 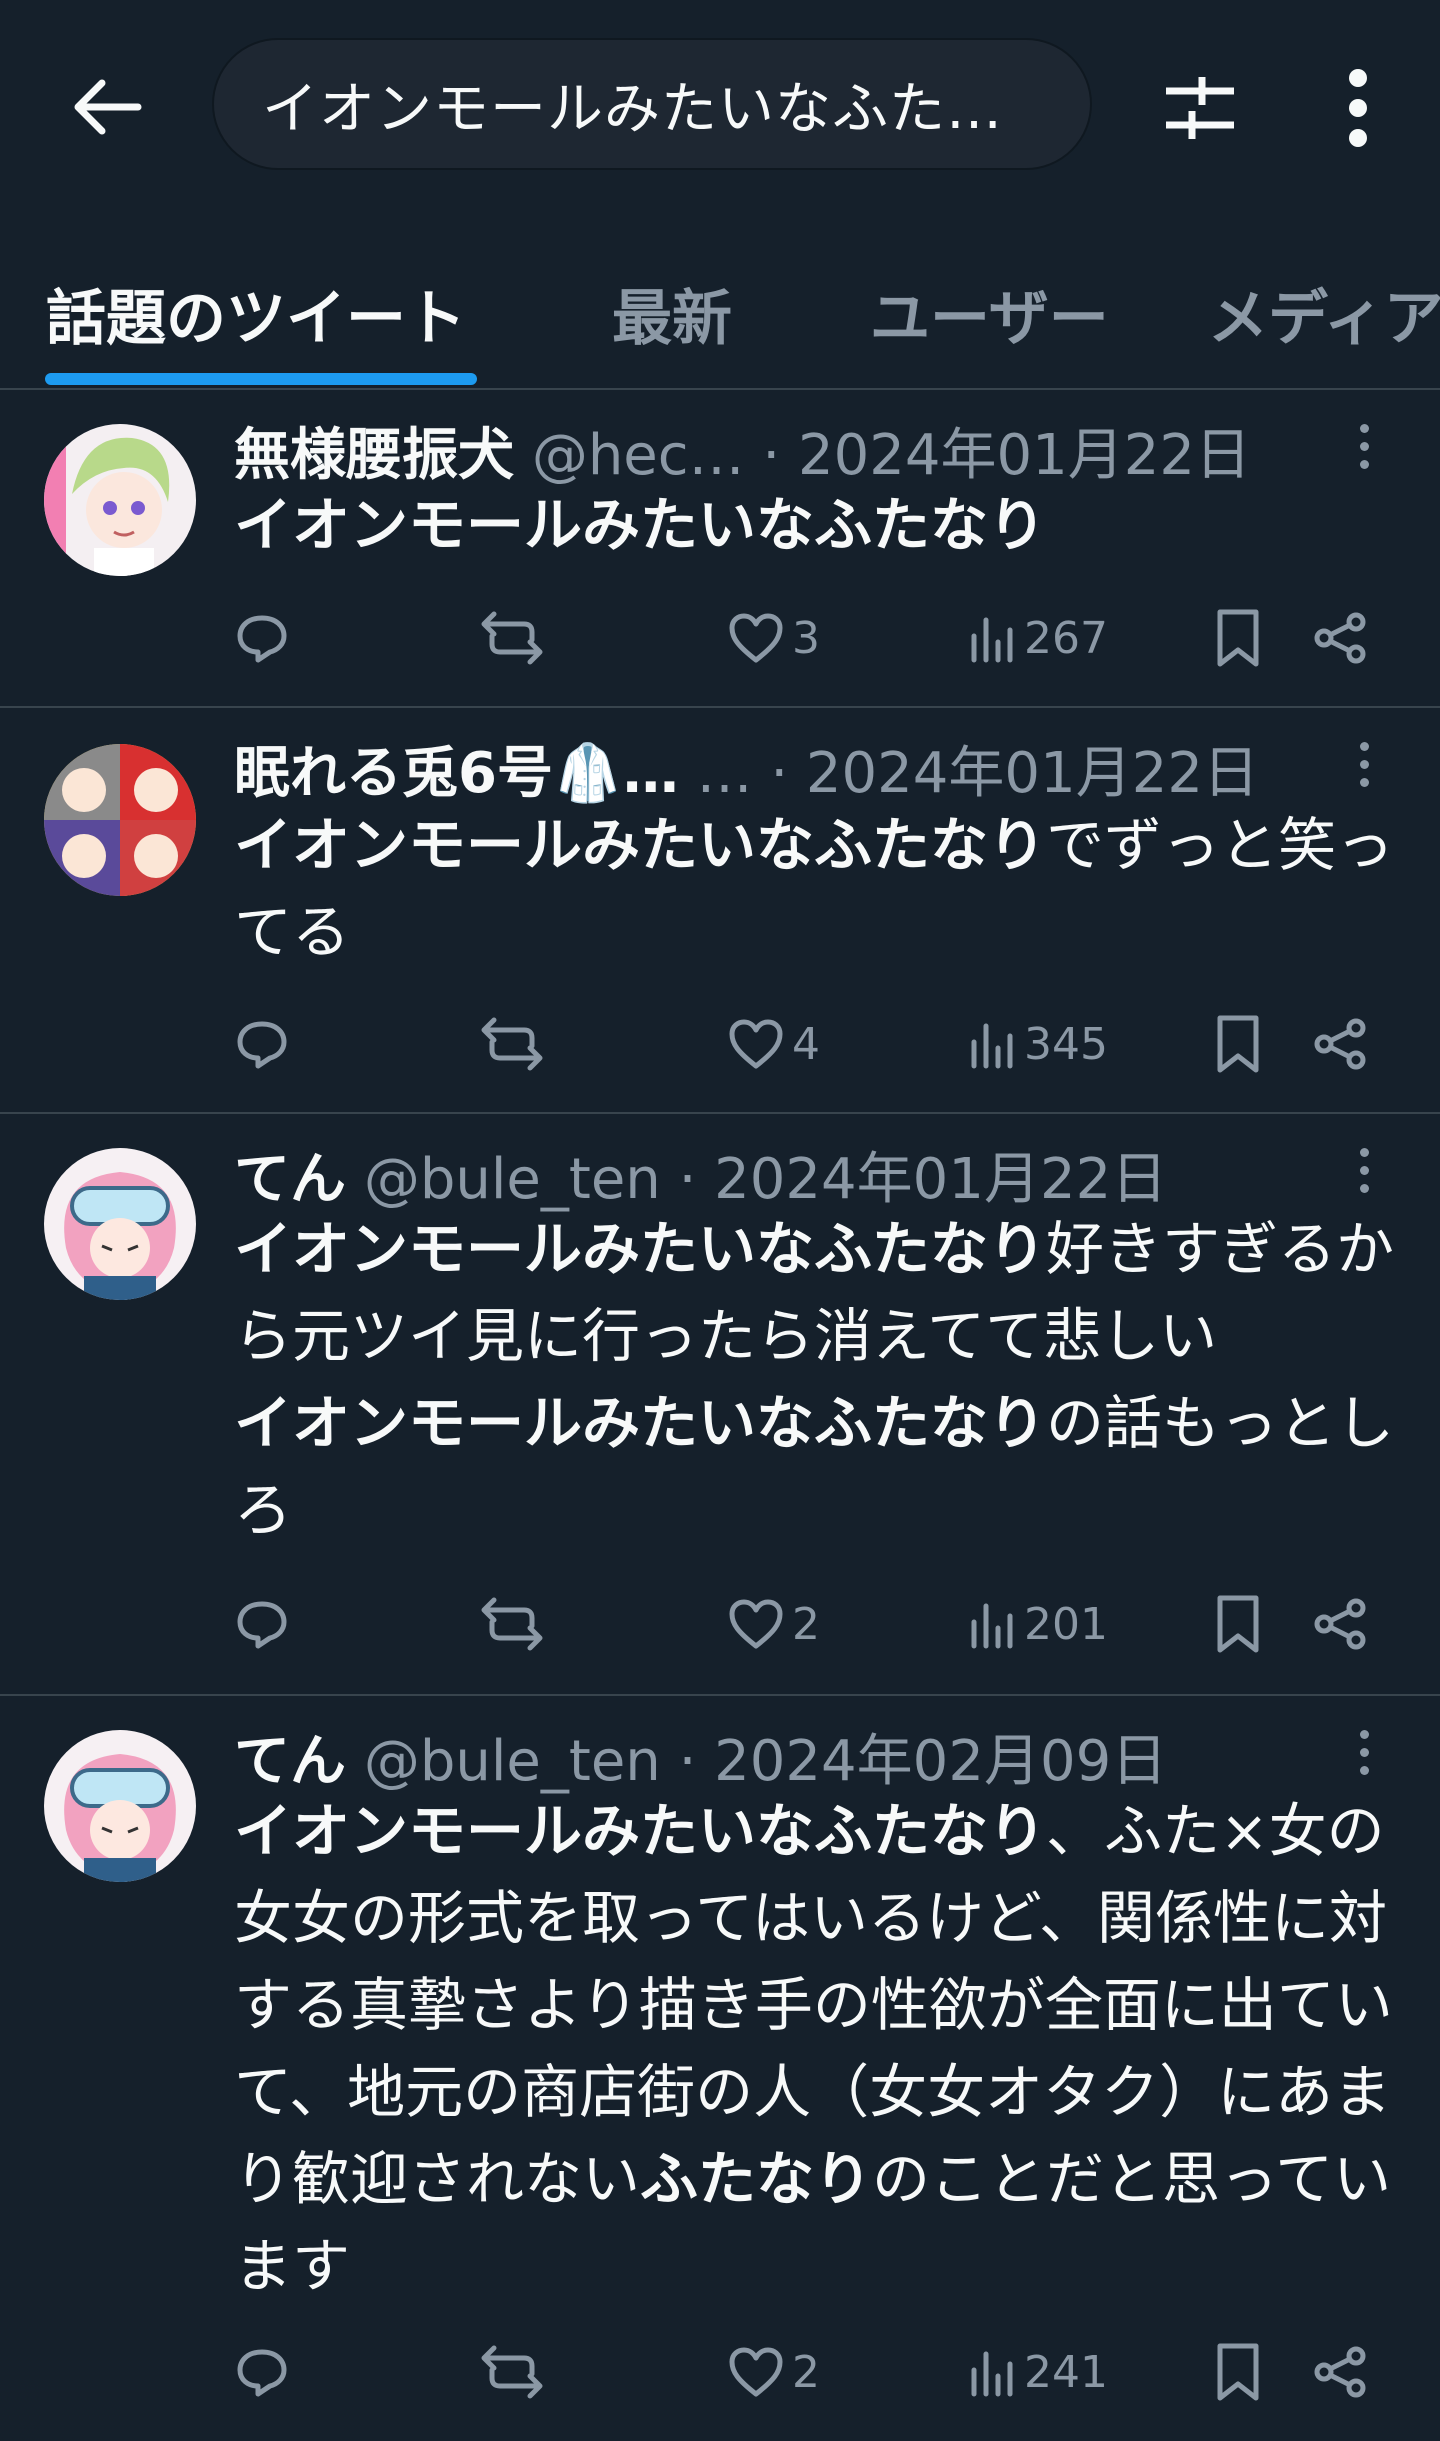 I want to click on search-tabs: 話題のツイート 最新 ユーザー メディア, so click(x=720, y=310).